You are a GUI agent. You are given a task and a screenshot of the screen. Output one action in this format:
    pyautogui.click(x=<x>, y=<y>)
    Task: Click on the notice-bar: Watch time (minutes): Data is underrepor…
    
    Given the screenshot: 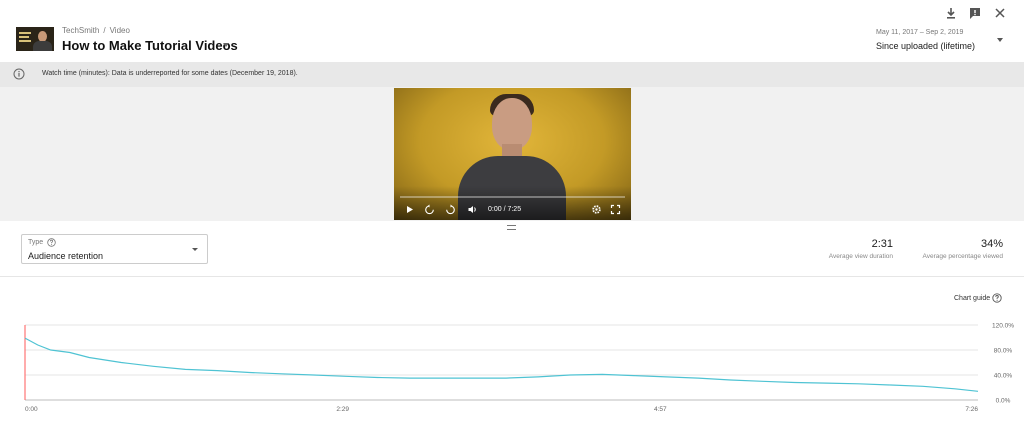 What is the action you would take?
    pyautogui.click(x=512, y=74)
    